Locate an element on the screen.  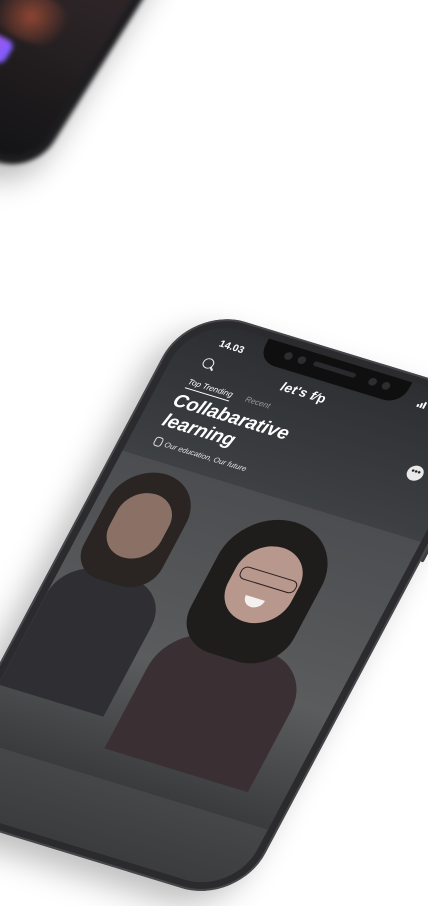
background-phone is located at coordinates (114, 89).